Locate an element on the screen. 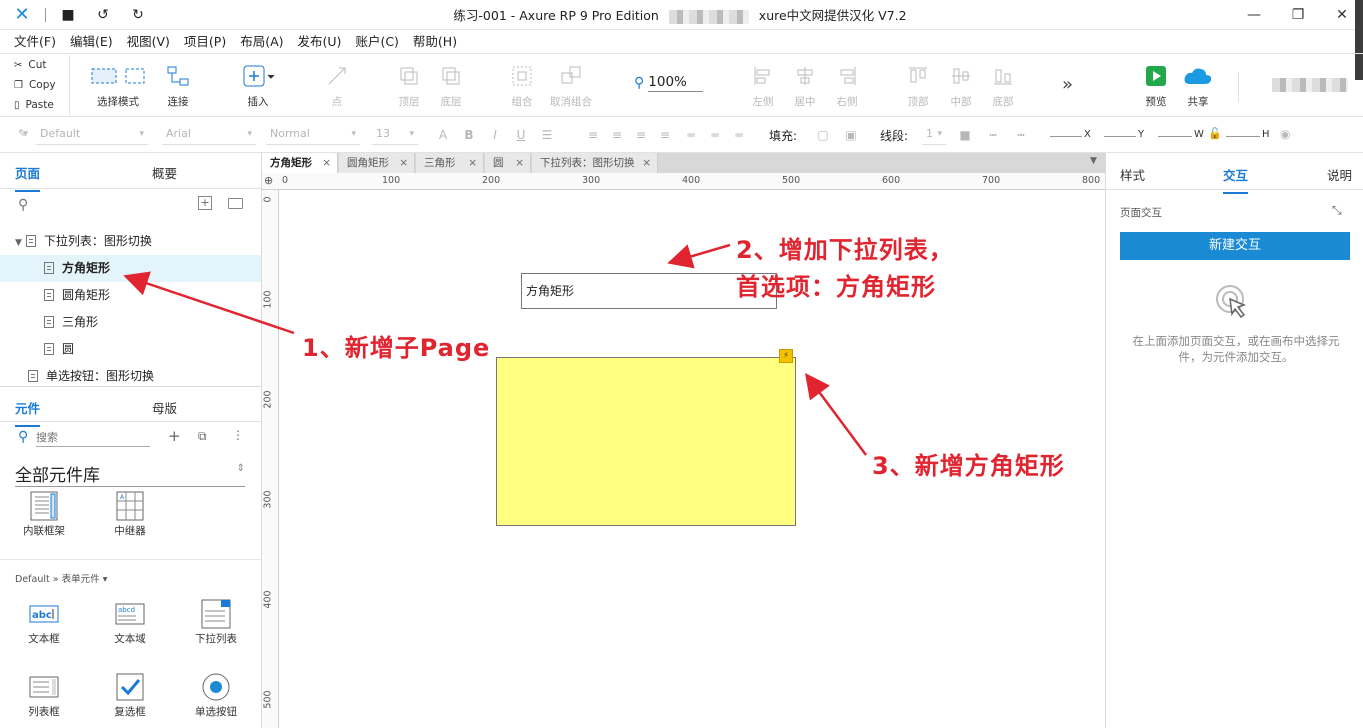 The width and height of the screenshot is (1363, 728). cut-button: ✂ Cut is located at coordinates (35, 65).